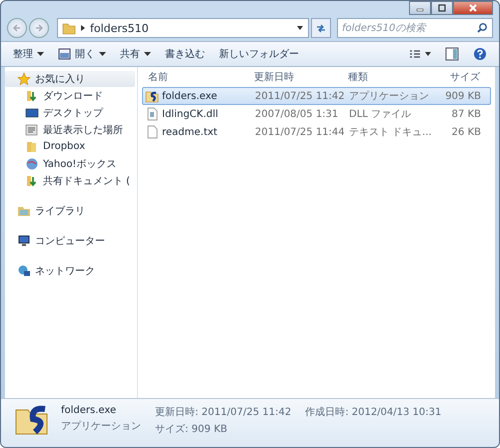  Describe the element at coordinates (70, 146) in the screenshot. I see `sidebar-item: Dropbox` at that location.